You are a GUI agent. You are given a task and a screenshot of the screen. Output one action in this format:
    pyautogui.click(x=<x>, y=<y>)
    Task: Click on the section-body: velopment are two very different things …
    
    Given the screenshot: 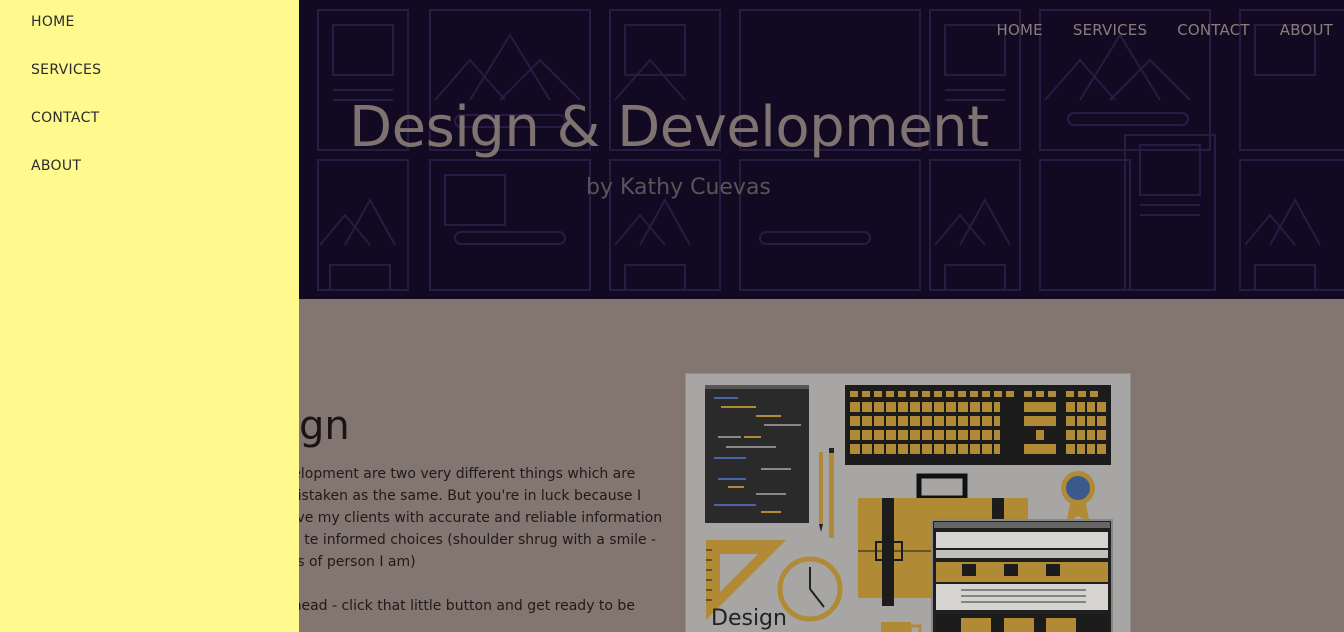 What is the action you would take?
    pyautogui.click(x=474, y=547)
    